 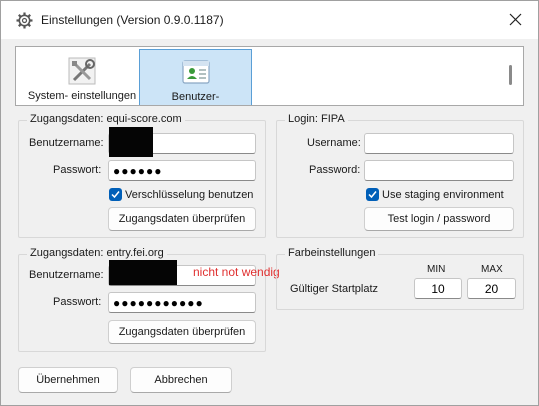 What do you see at coordinates (97, 253) in the screenshot?
I see `group-title: Zugangsdaten: entry.fei.org` at bounding box center [97, 253].